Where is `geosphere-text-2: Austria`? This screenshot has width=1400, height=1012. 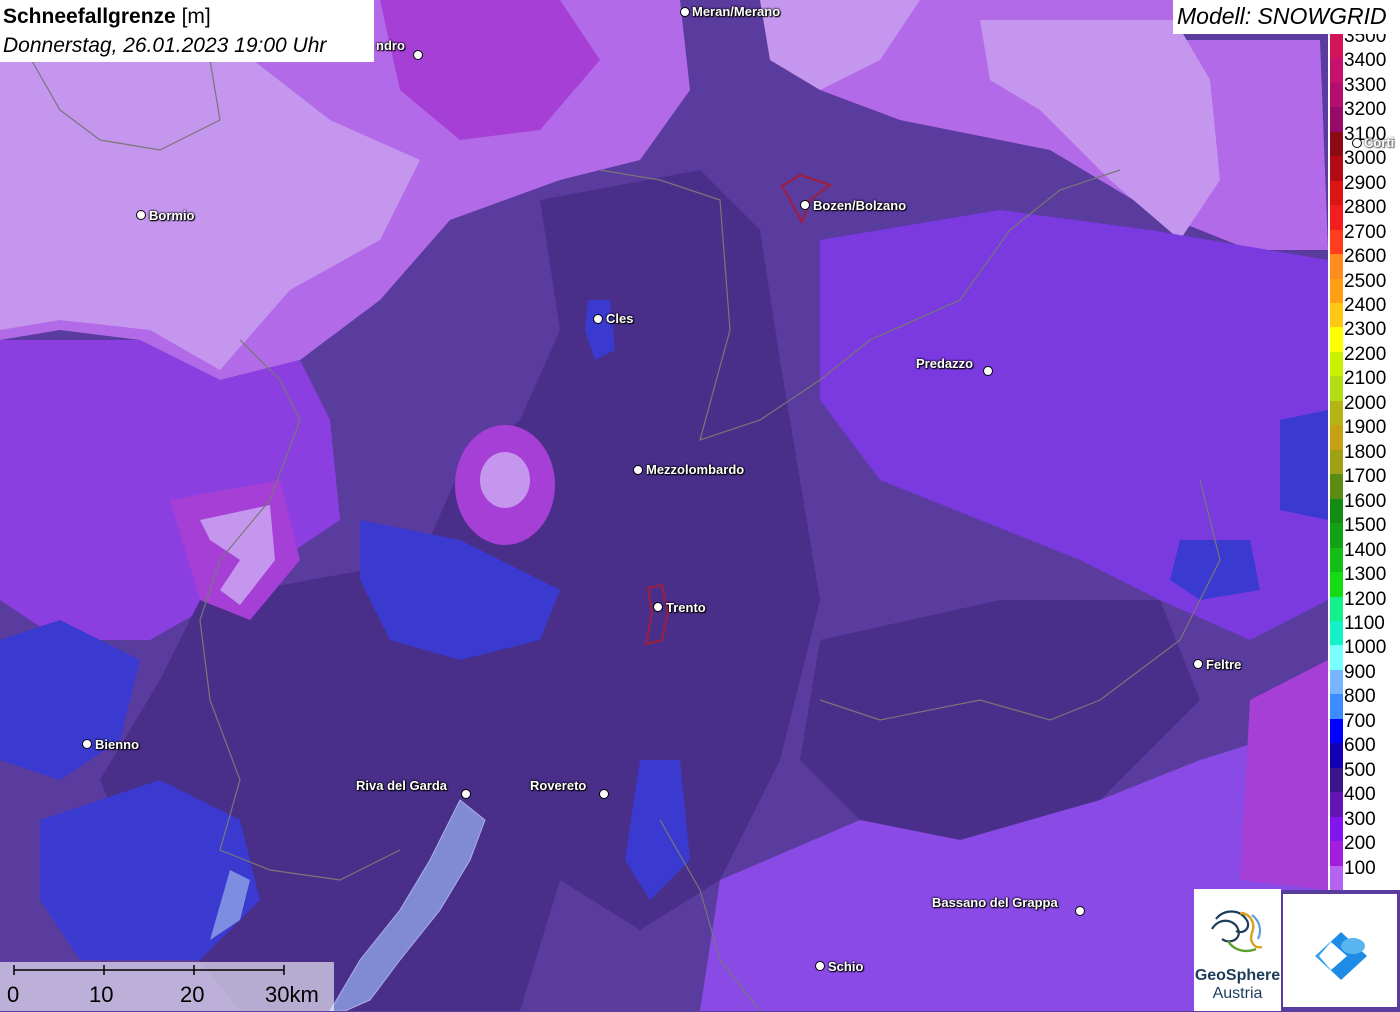 geosphere-text-2: Austria is located at coordinates (1237, 993).